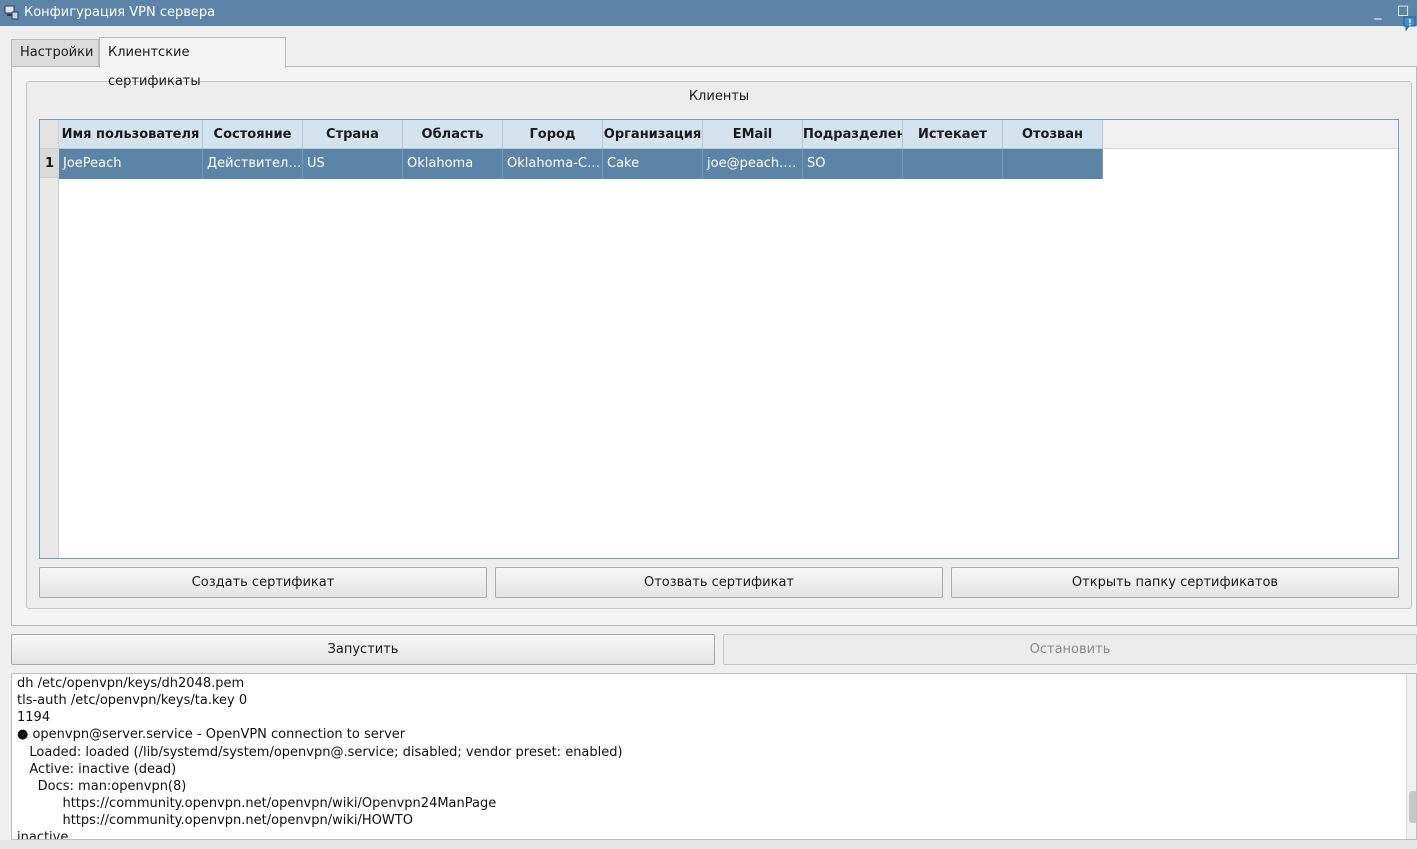  I want to click on column-header-country: Страна, so click(353, 134).